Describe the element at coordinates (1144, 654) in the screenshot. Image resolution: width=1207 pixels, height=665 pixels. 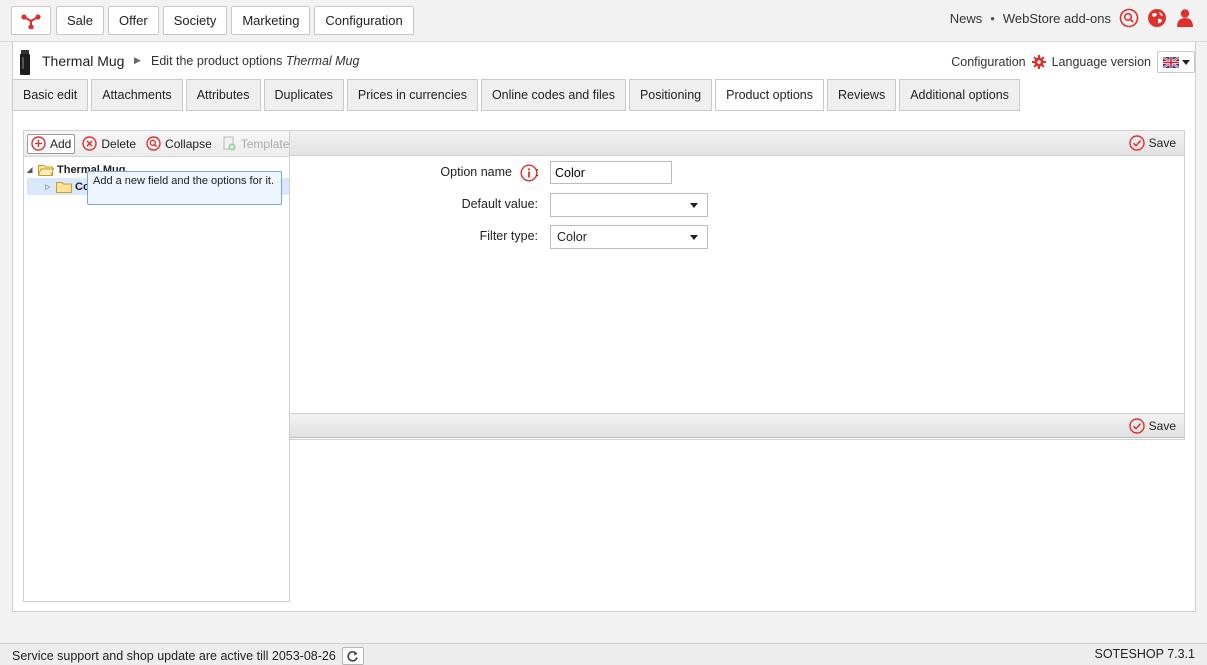
I see `version-label: SOTESHOP 7.3.1` at that location.